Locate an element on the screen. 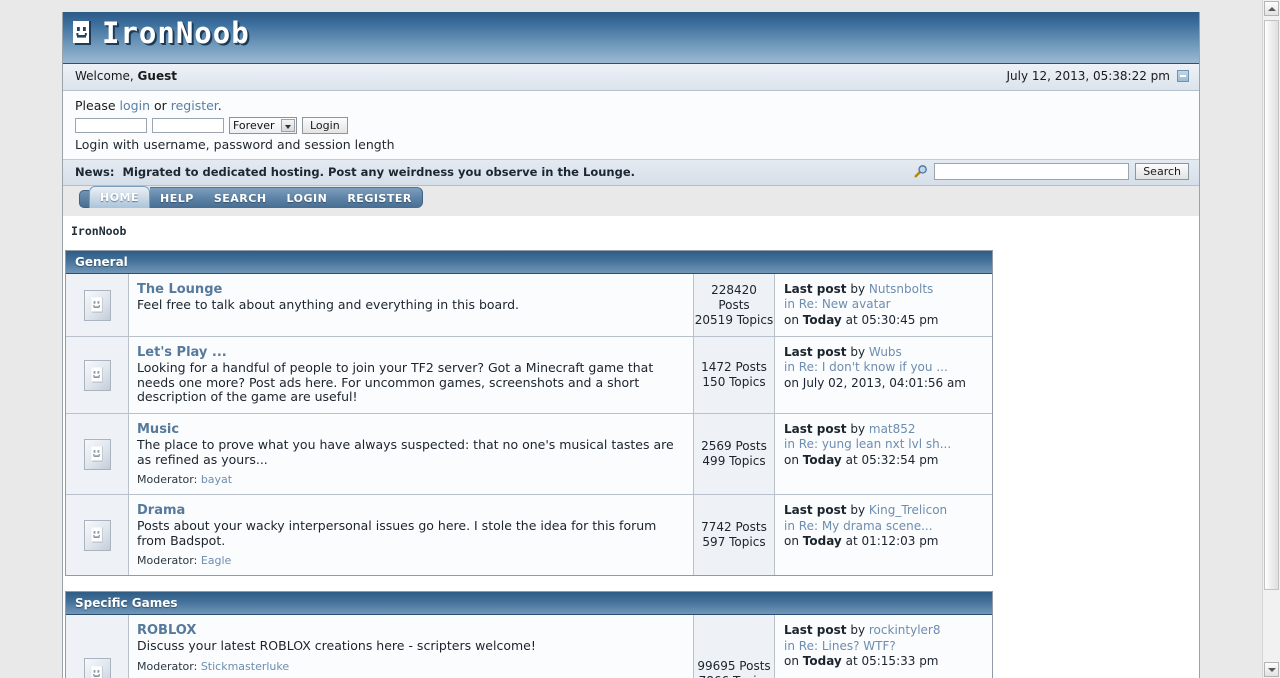 Image resolution: width=1280 pixels, height=678 pixels. board-stats: 1472 Posts 150 Topics is located at coordinates (734, 375).